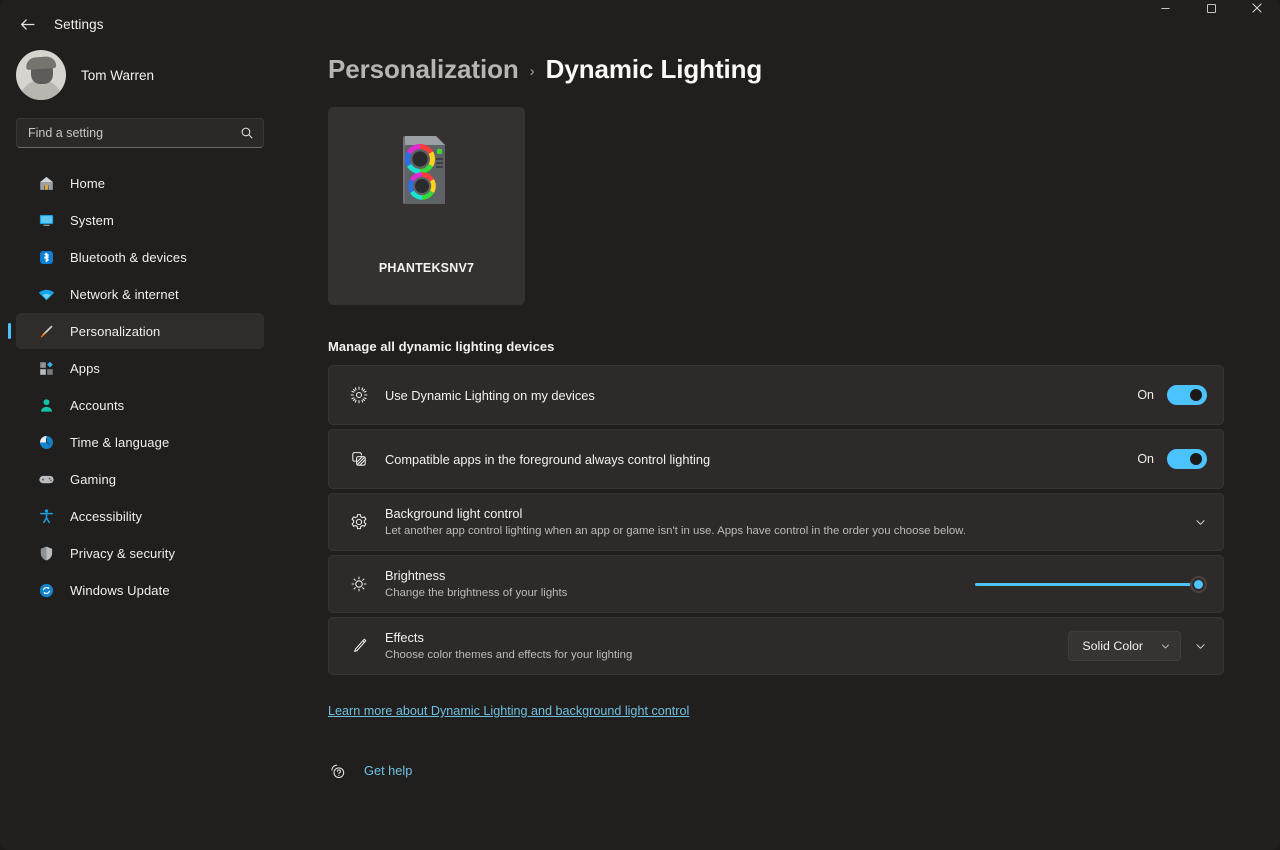 The height and width of the screenshot is (850, 1280). I want to click on section-title: Manage all dynamic lighting devices, so click(441, 346).